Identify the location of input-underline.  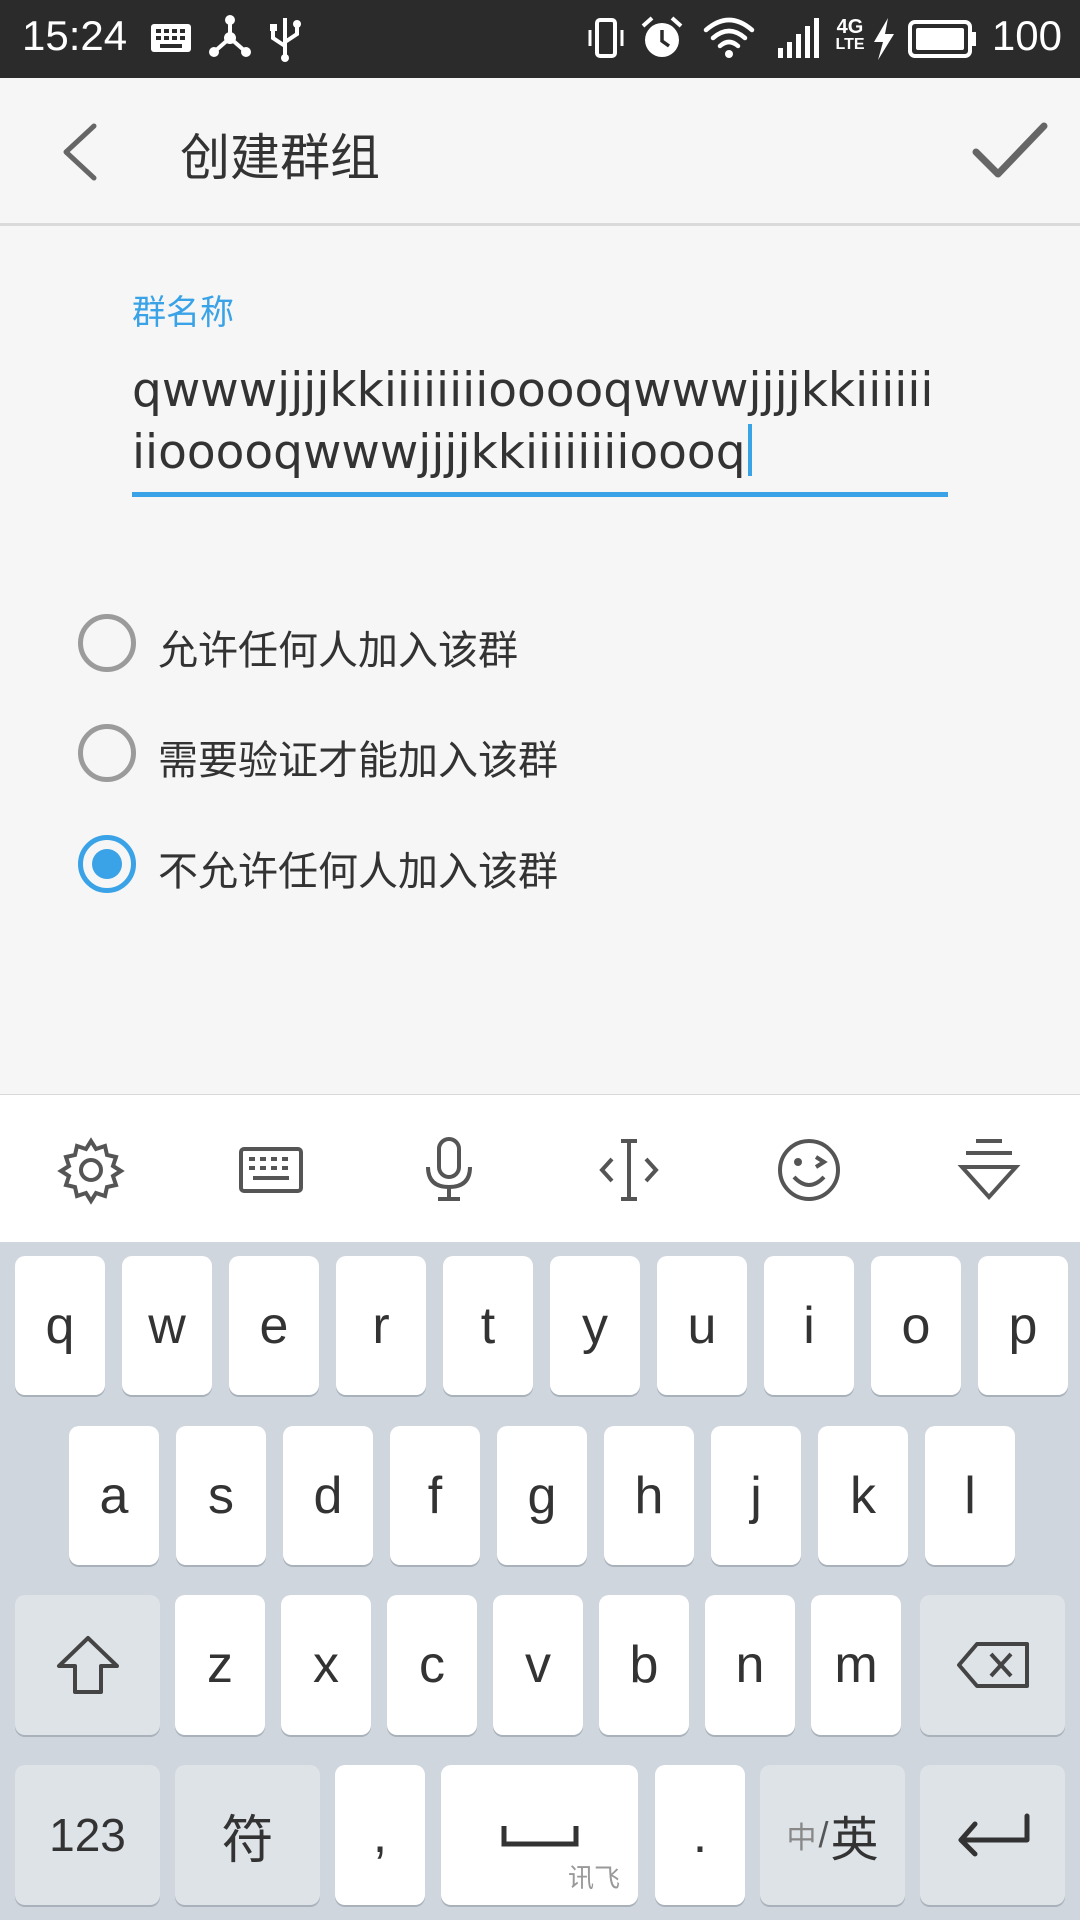
(540, 494).